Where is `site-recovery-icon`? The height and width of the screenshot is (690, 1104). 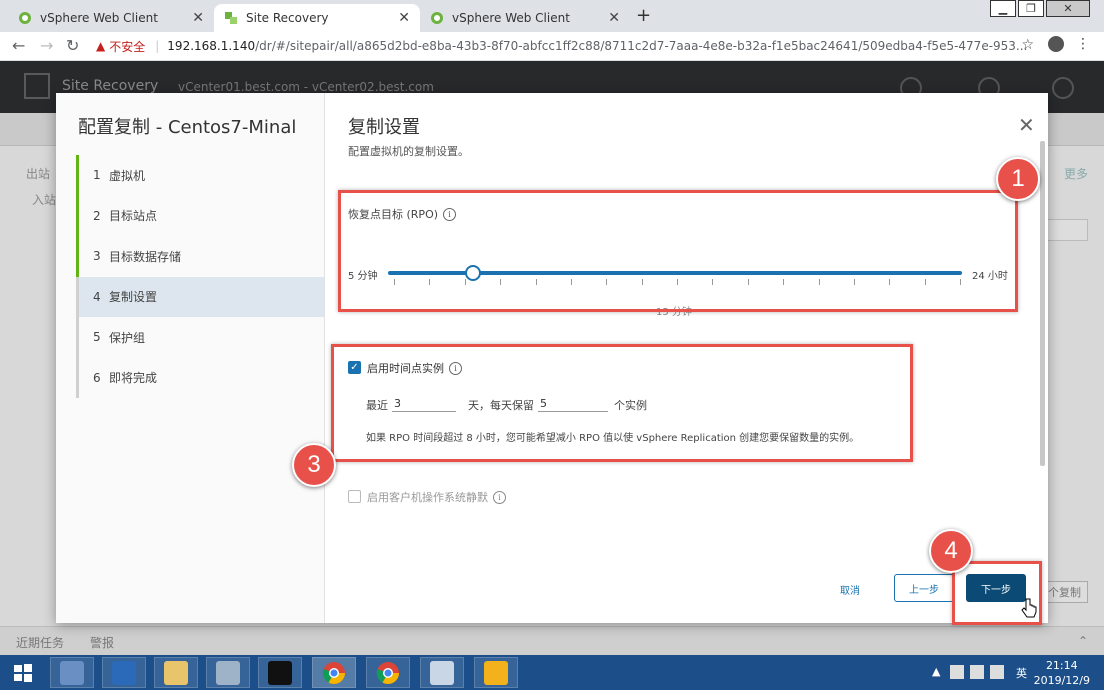
site-recovery-icon is located at coordinates (231, 18).